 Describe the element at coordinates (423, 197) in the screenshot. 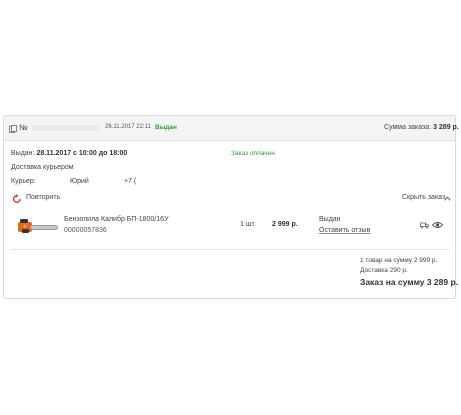

I see `hide-order-button: Скрыть заказ` at that location.